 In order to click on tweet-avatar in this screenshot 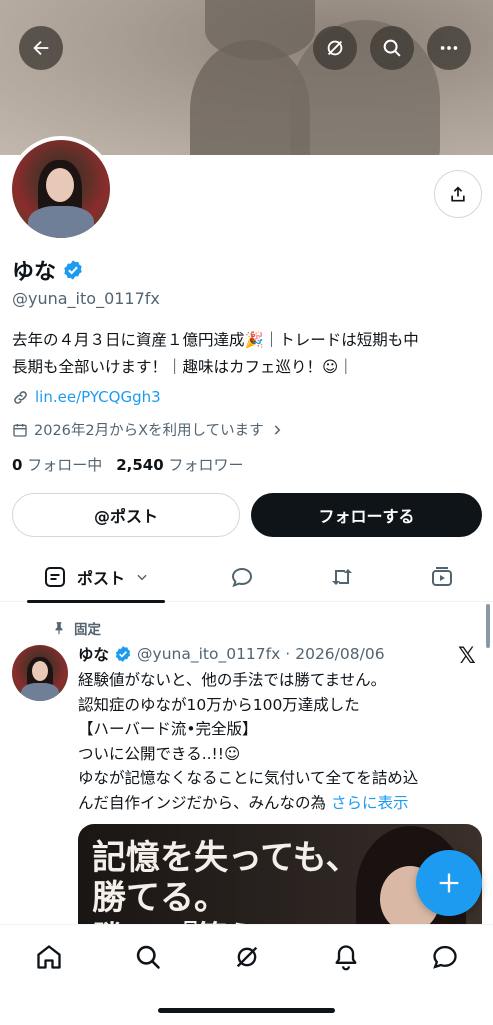, I will do `click(40, 673)`.